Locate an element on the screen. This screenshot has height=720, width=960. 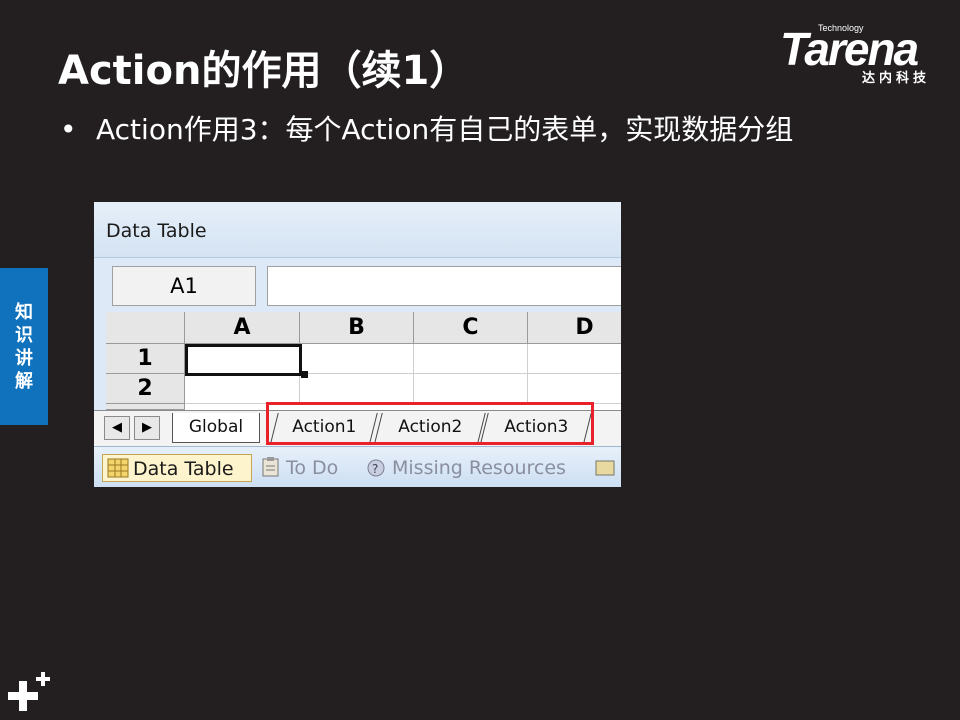
data-table-titlebar: Data Table is located at coordinates (357, 230).